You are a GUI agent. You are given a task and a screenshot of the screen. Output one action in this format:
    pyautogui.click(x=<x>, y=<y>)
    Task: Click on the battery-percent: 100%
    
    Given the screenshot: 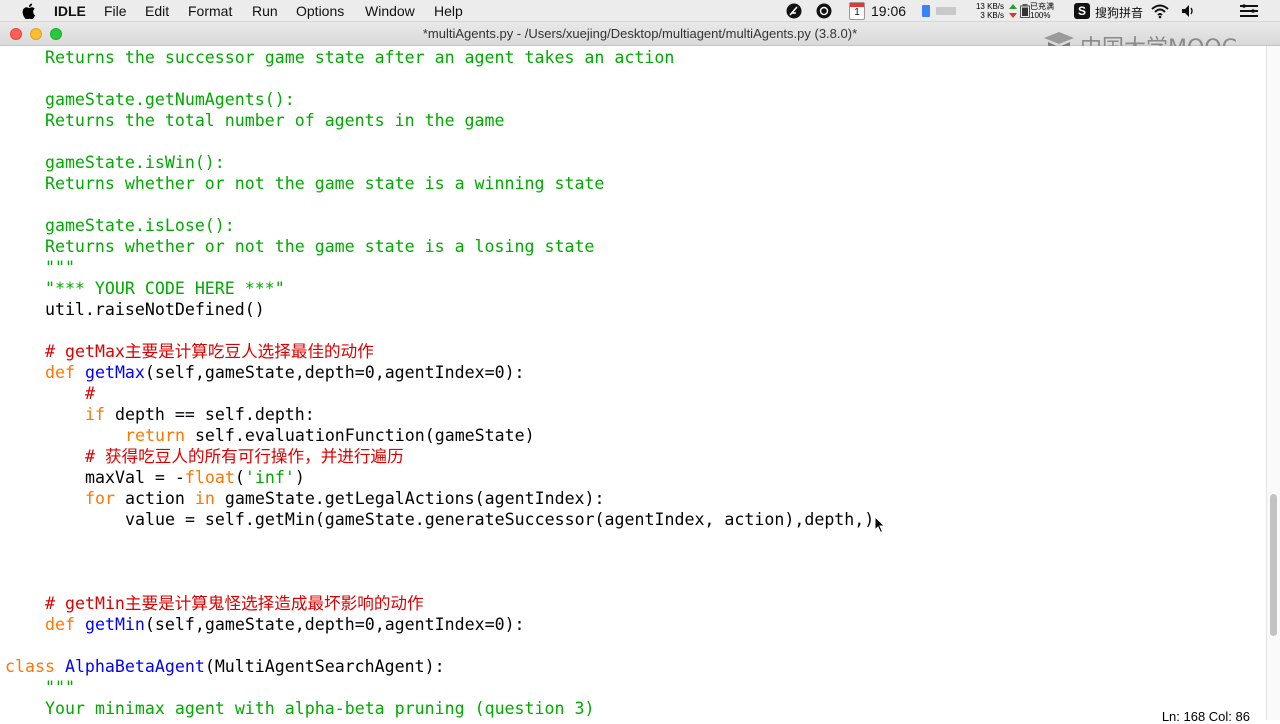 What is the action you would take?
    pyautogui.click(x=1040, y=15)
    